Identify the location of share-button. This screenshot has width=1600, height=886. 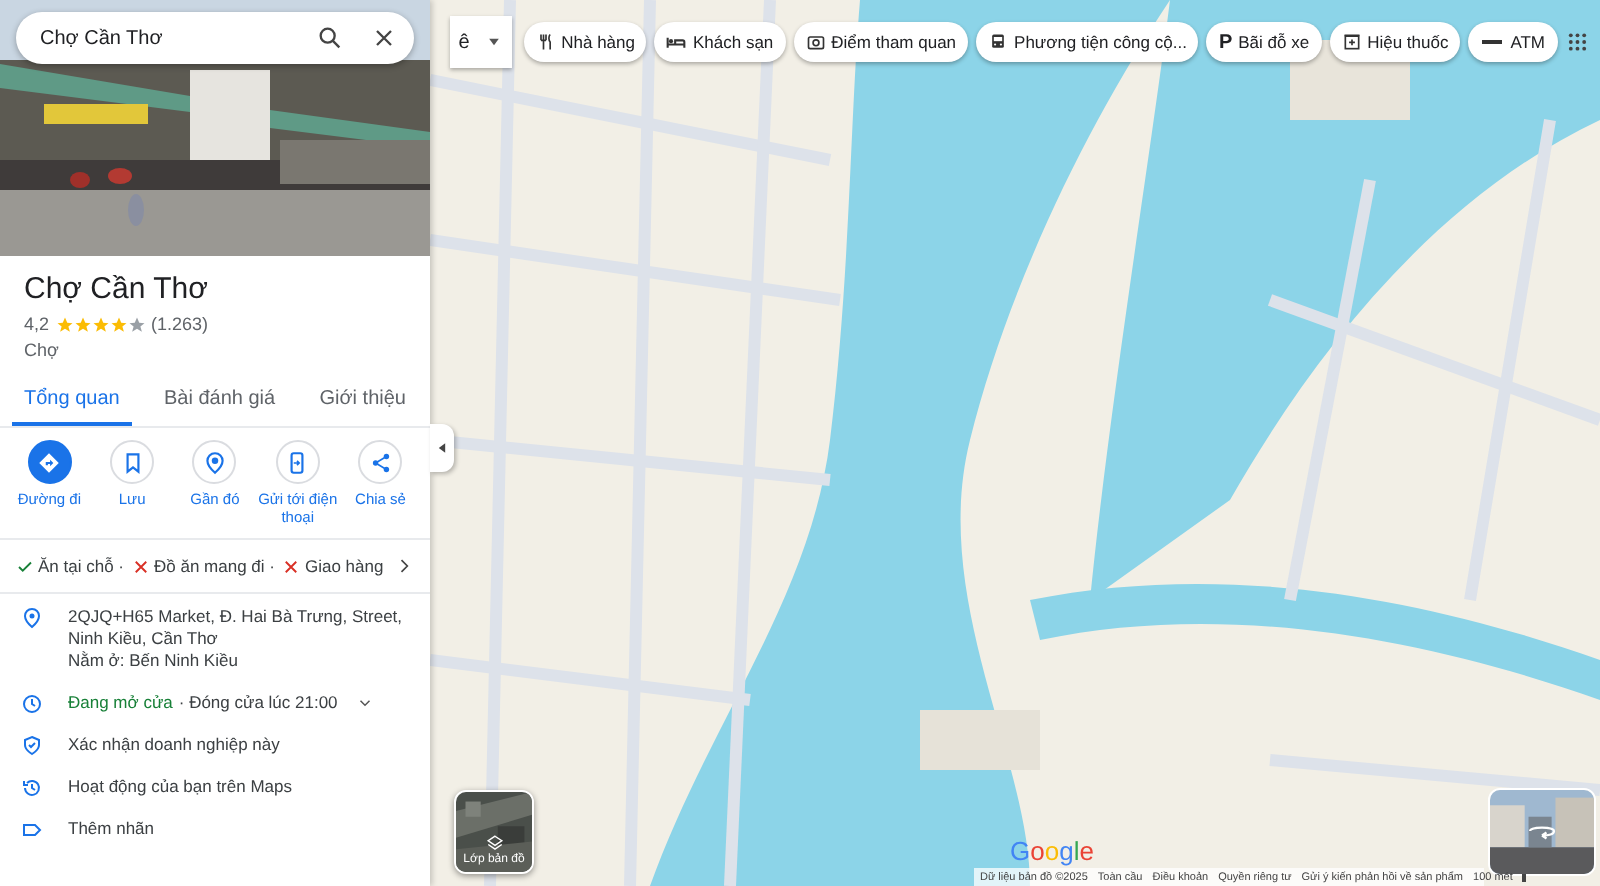
(380, 462).